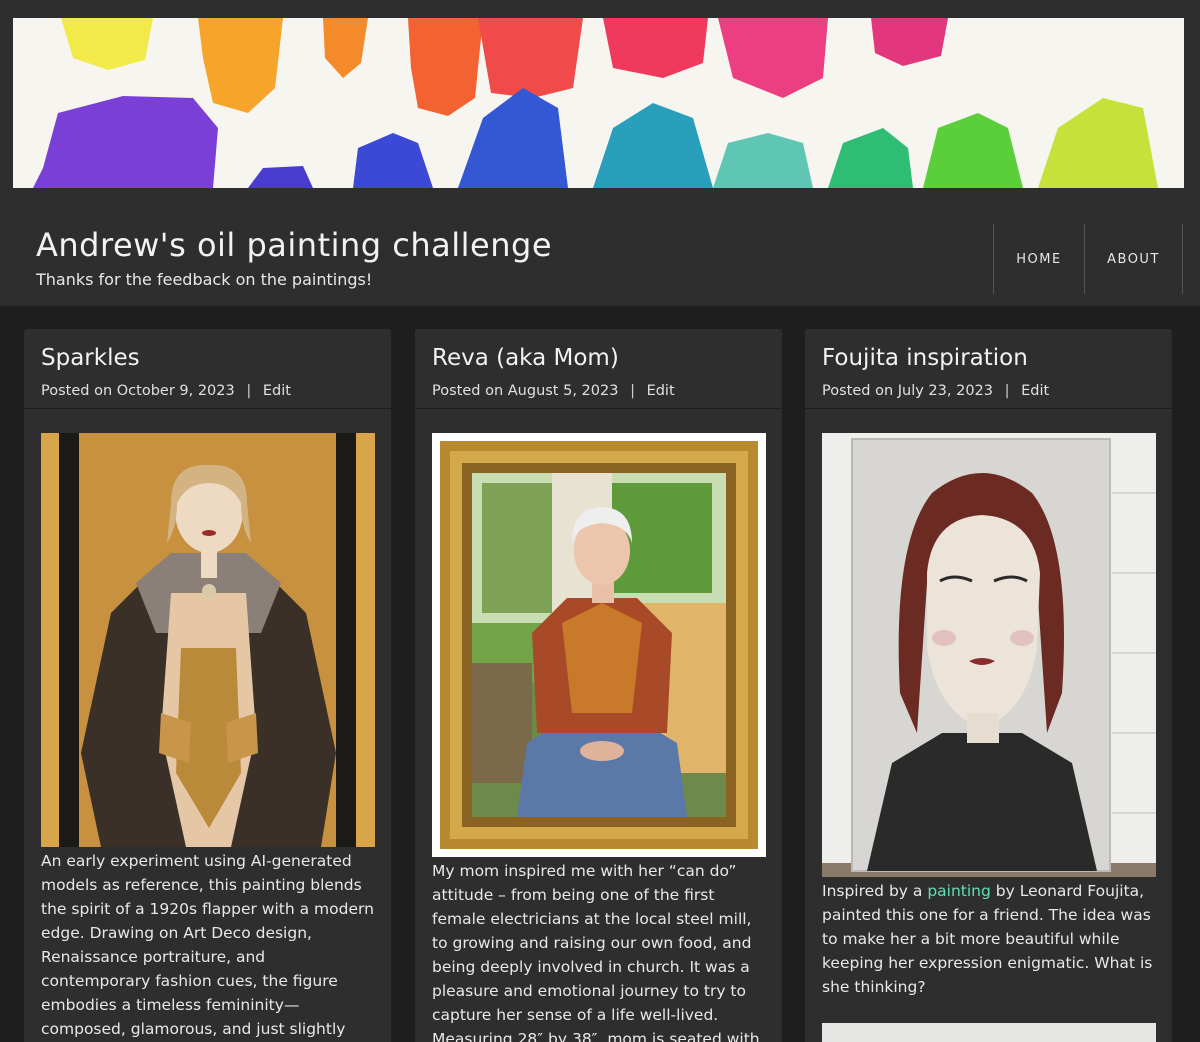  What do you see at coordinates (208, 640) in the screenshot?
I see `post-image-sparkles` at bounding box center [208, 640].